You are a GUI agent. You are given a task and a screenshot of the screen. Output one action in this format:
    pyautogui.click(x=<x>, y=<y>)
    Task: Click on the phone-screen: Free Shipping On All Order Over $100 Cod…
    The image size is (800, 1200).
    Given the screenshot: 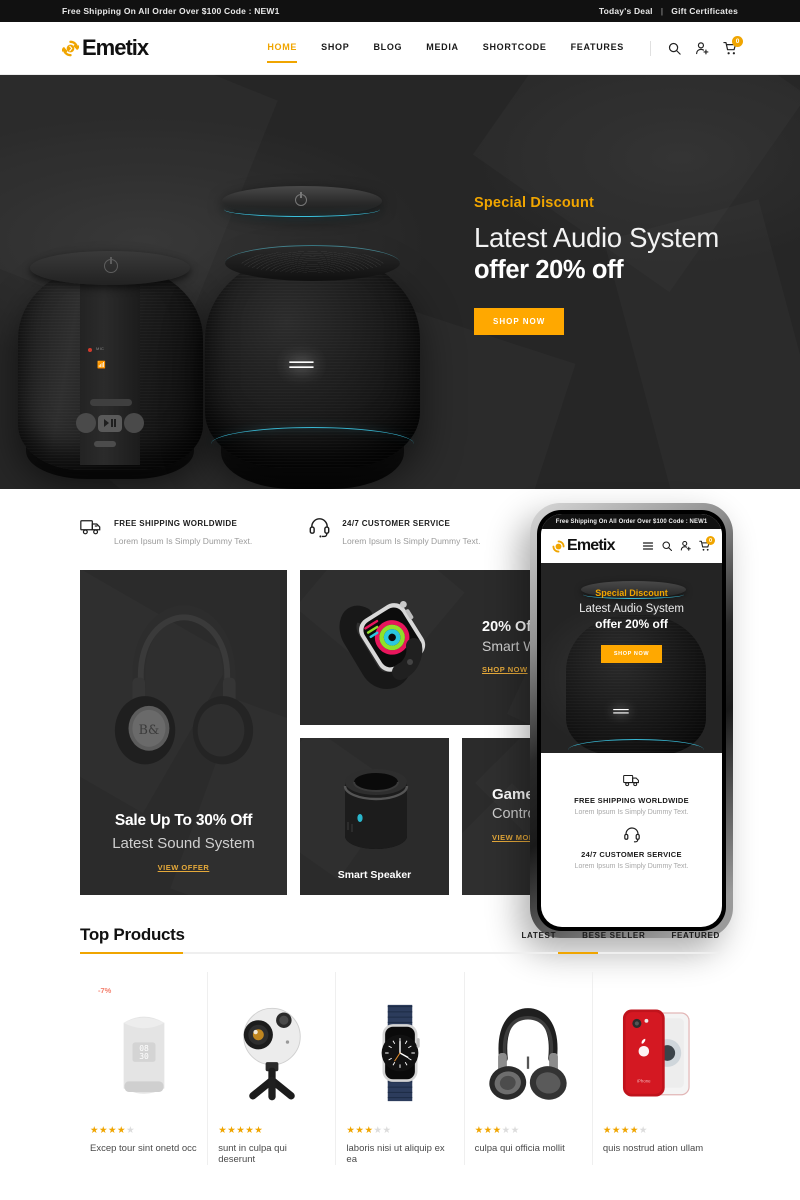 What is the action you would take?
    pyautogui.click(x=631, y=720)
    